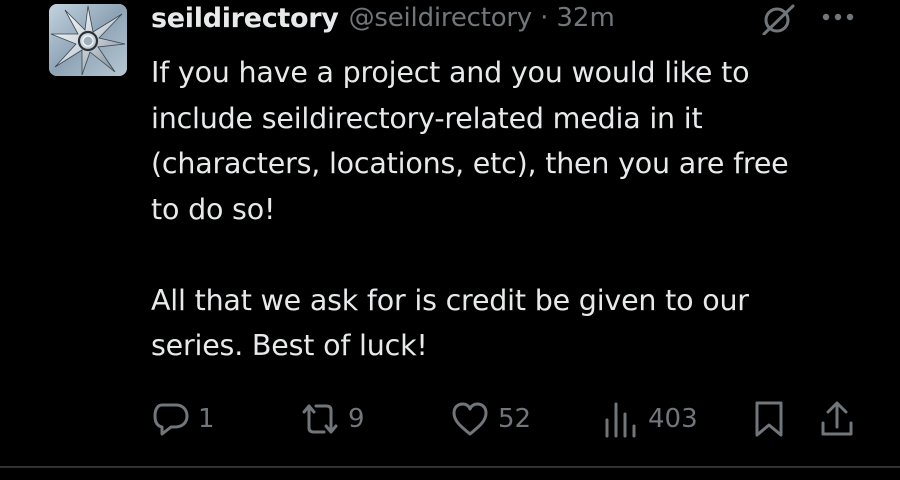  I want to click on views-button: 403, so click(650, 419).